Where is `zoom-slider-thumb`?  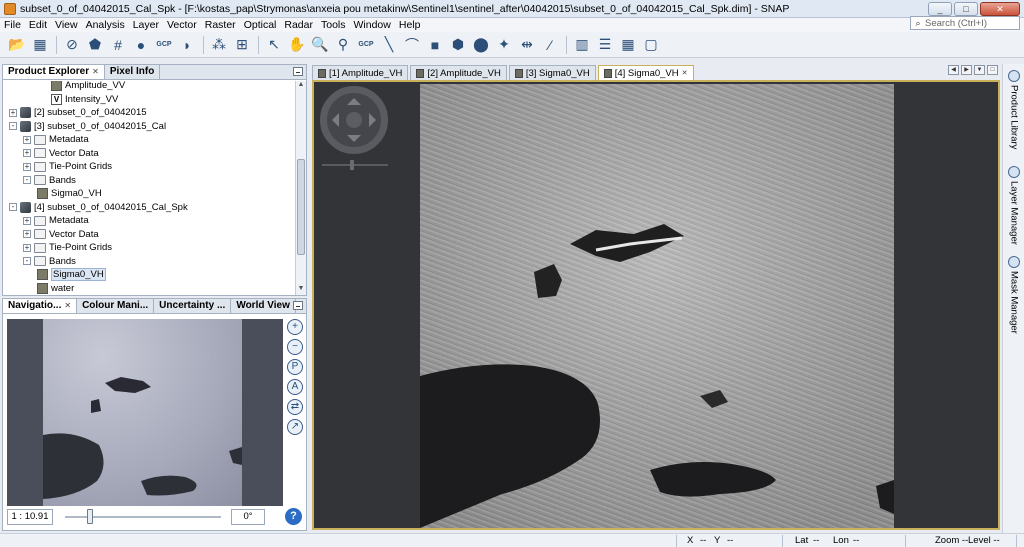
zoom-slider-thumb is located at coordinates (90, 516).